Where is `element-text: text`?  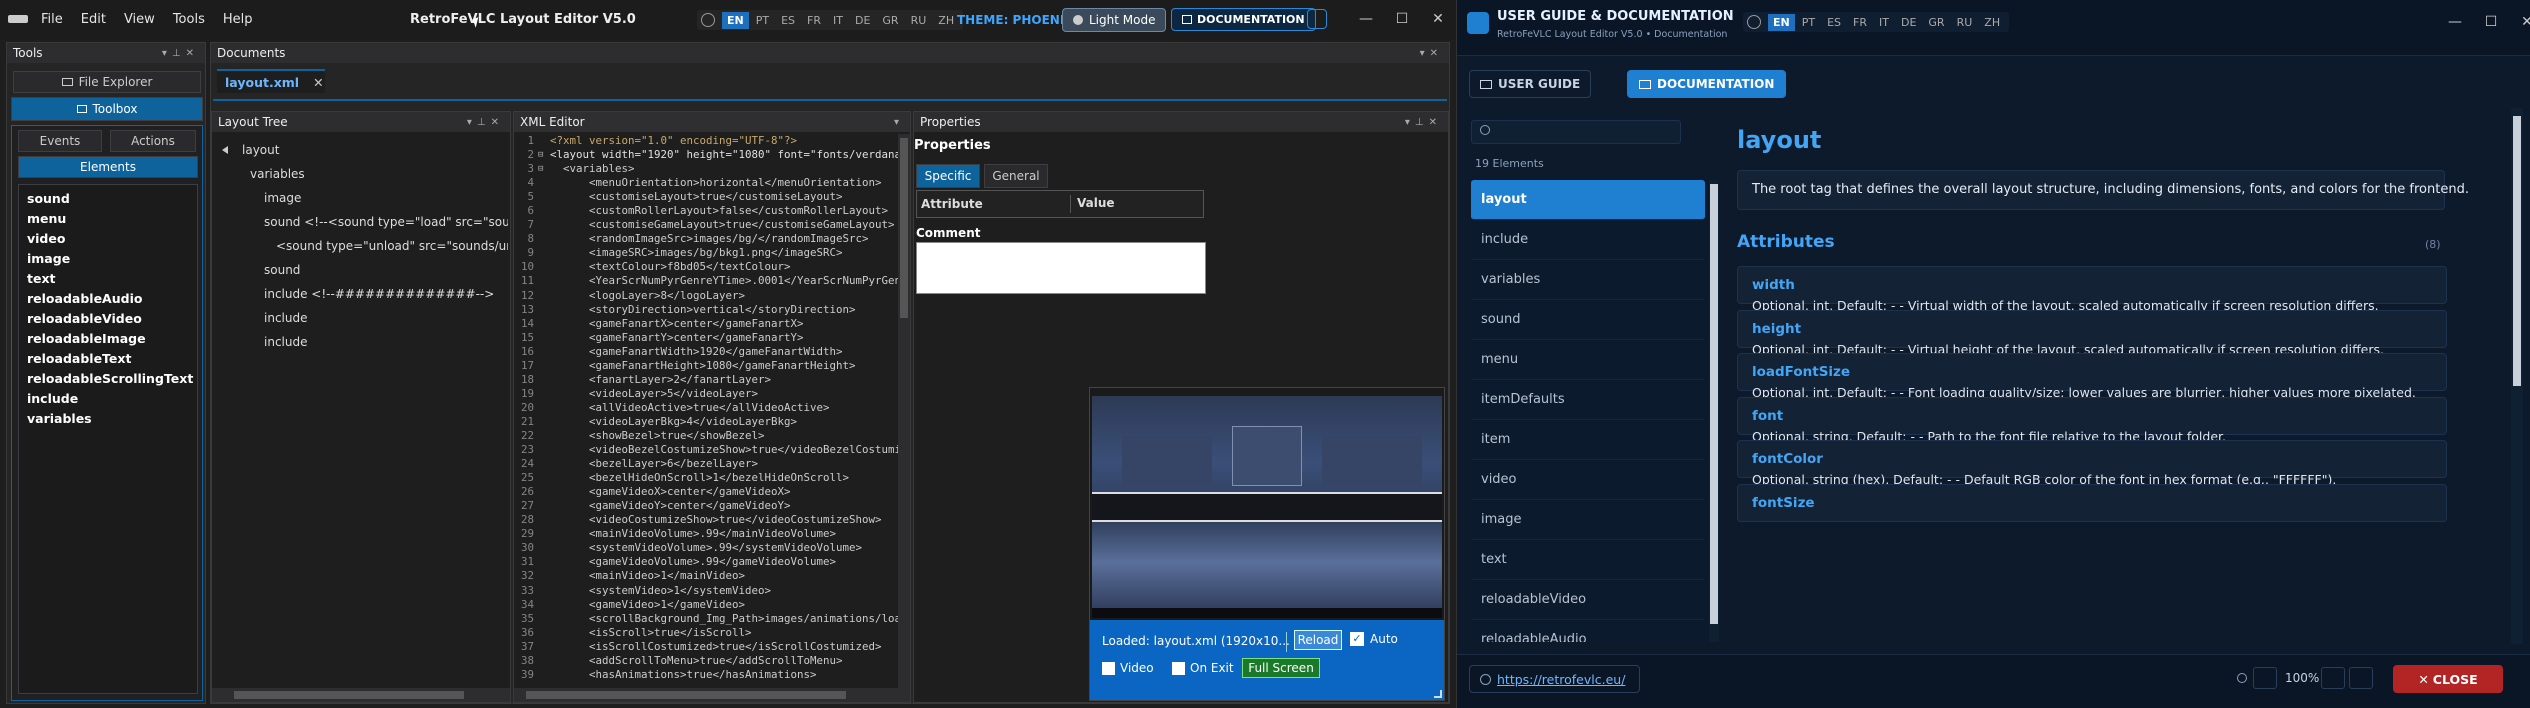 element-text: text is located at coordinates (108, 279).